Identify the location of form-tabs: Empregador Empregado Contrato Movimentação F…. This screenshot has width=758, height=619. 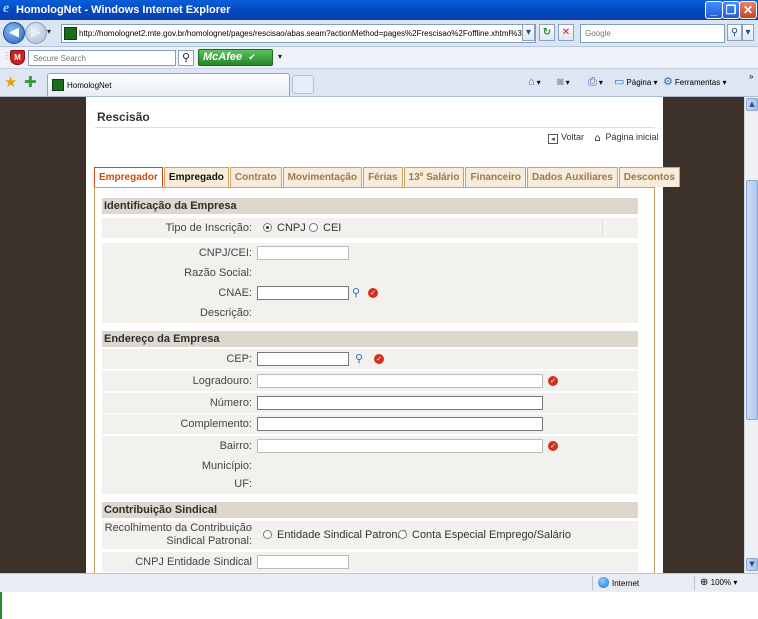
(387, 177).